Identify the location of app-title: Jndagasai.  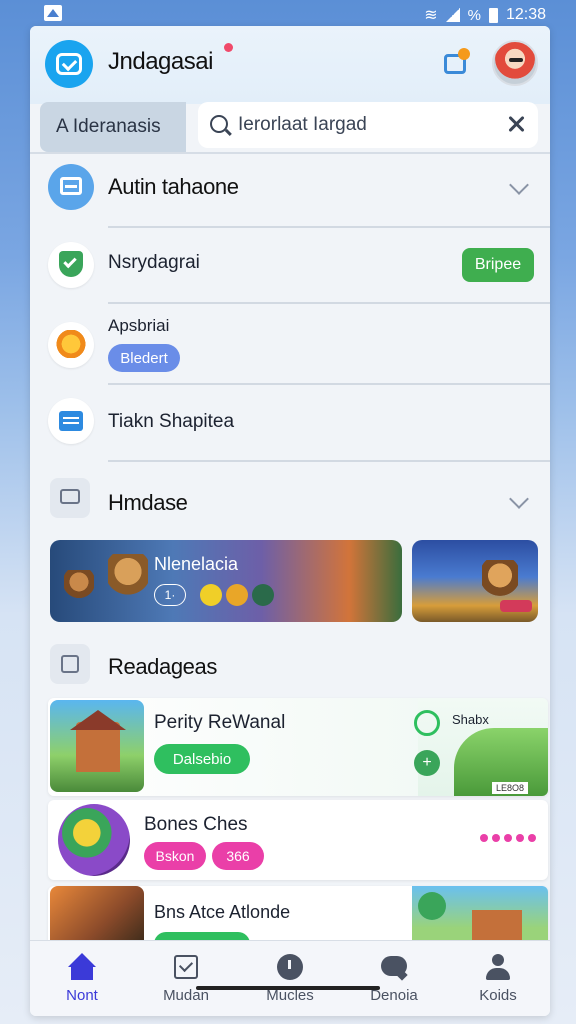
(160, 61).